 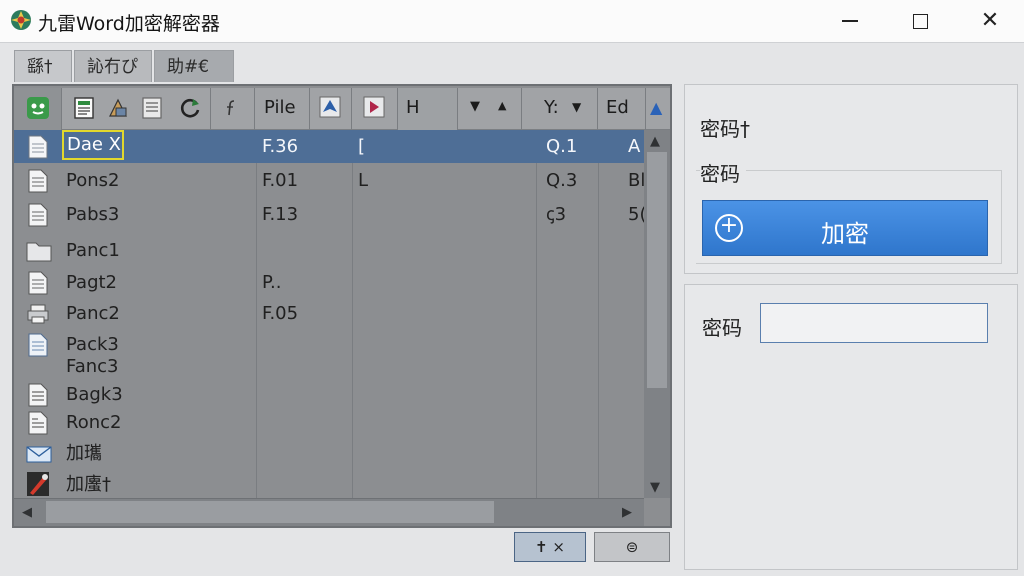 What do you see at coordinates (551, 107) in the screenshot?
I see `column-label: Y:` at bounding box center [551, 107].